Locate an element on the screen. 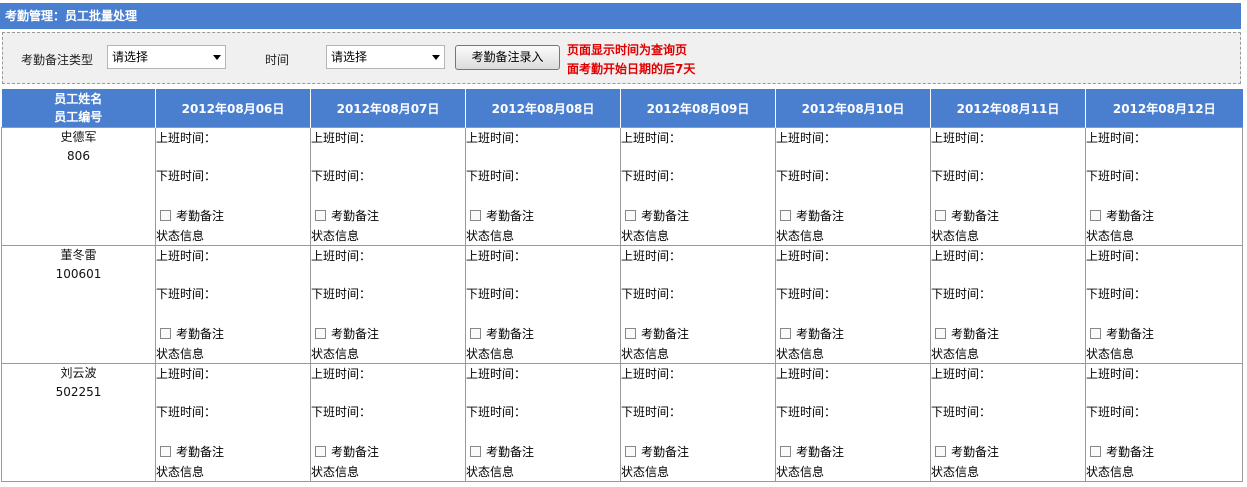 The image size is (1247, 487). employee-name: 史德军 is located at coordinates (78, 137).